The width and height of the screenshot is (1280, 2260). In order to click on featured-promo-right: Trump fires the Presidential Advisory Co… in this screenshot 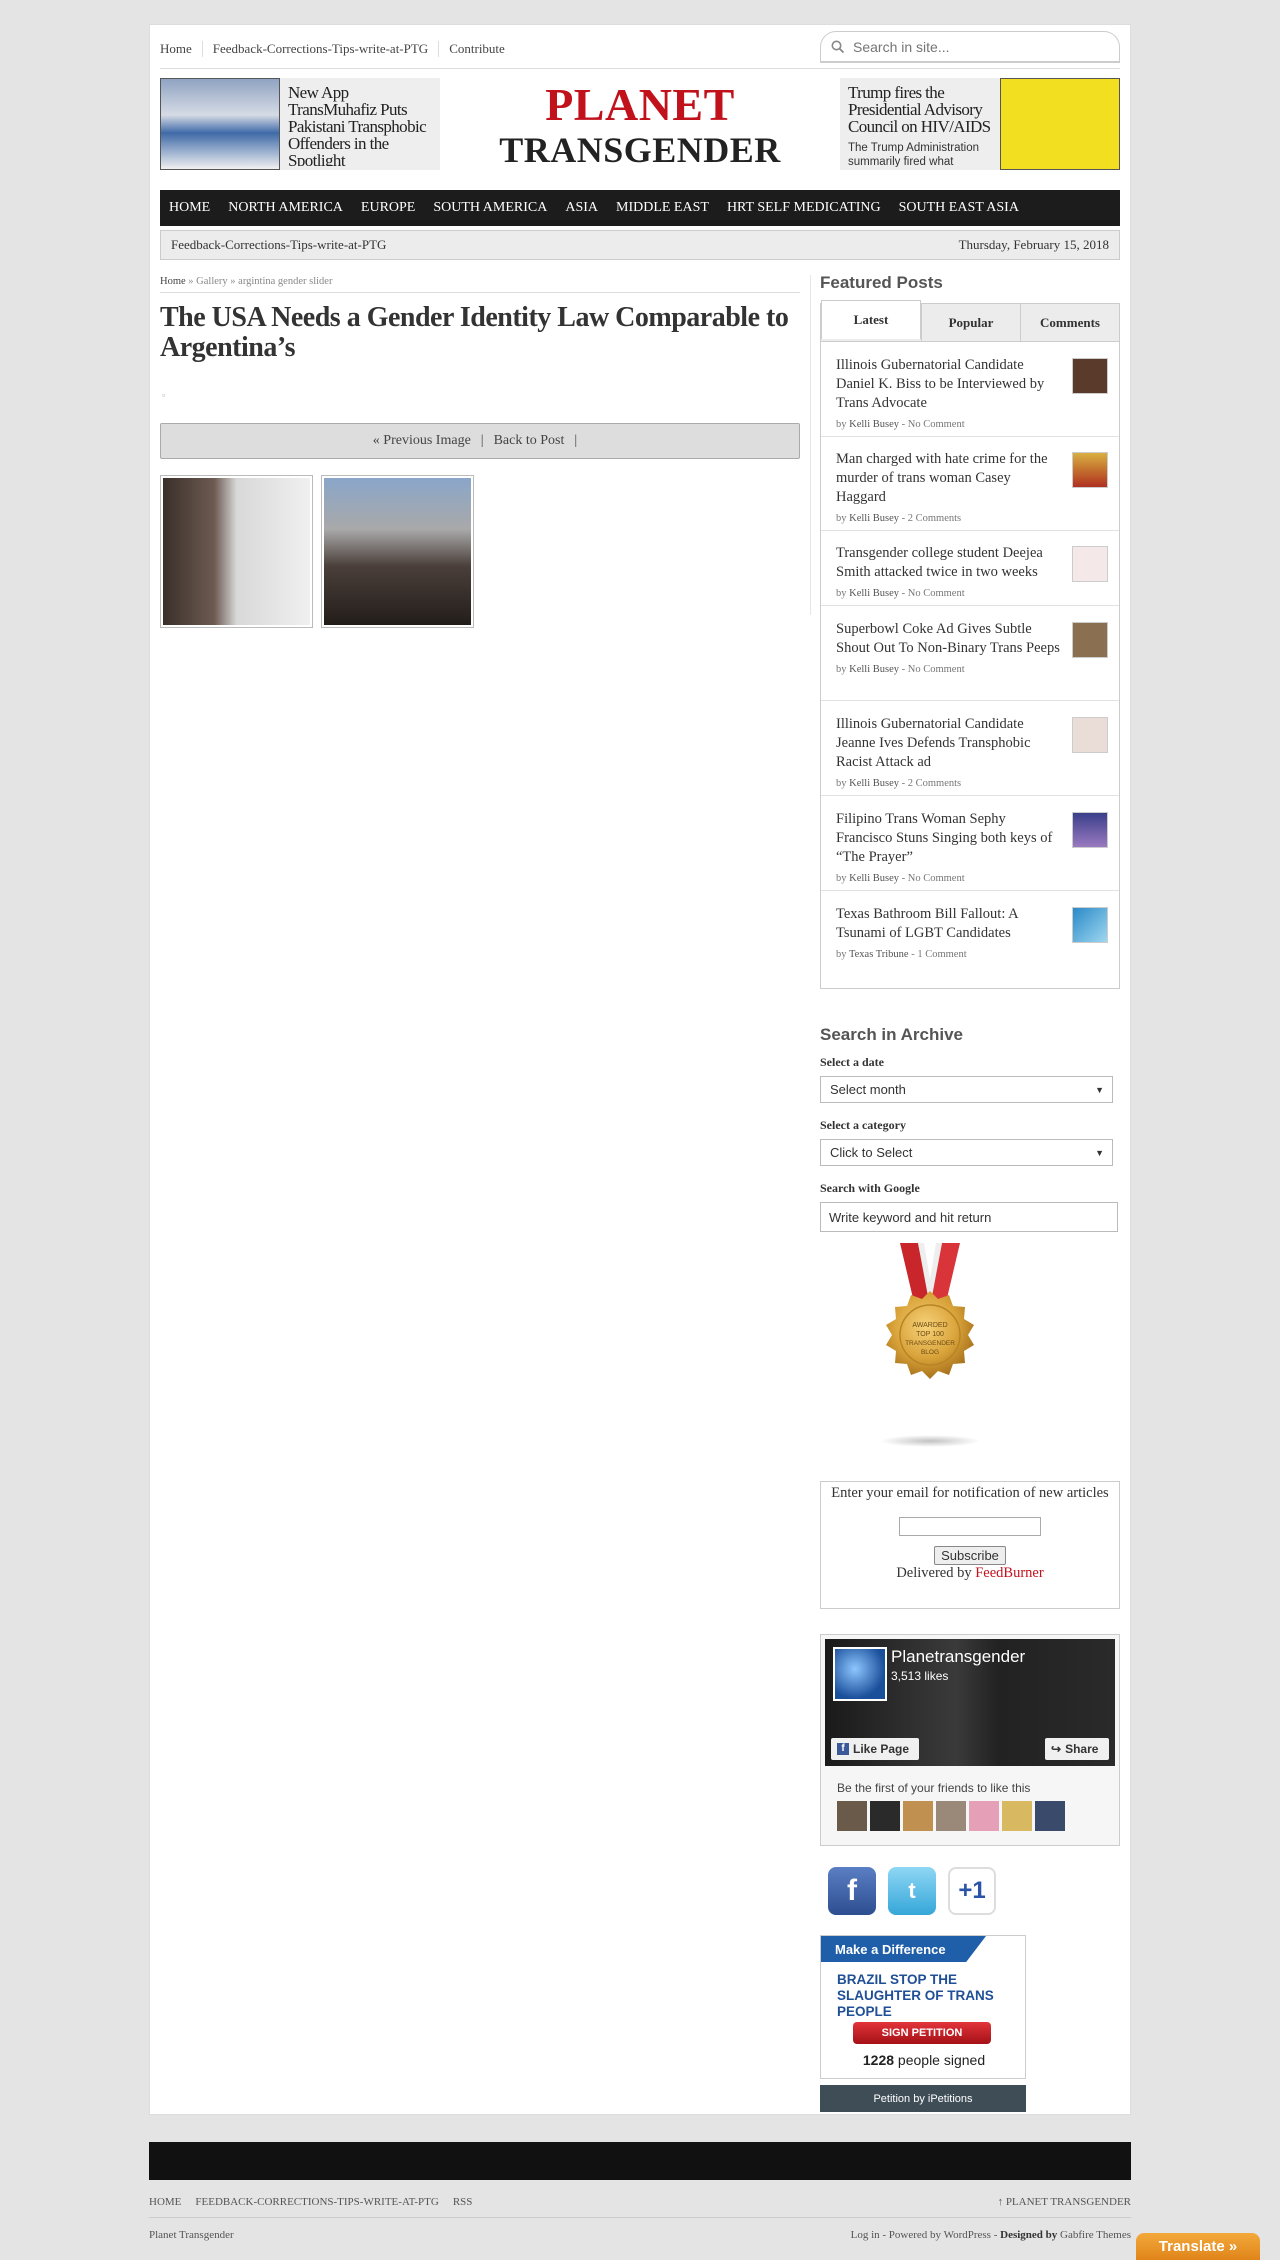, I will do `click(980, 124)`.